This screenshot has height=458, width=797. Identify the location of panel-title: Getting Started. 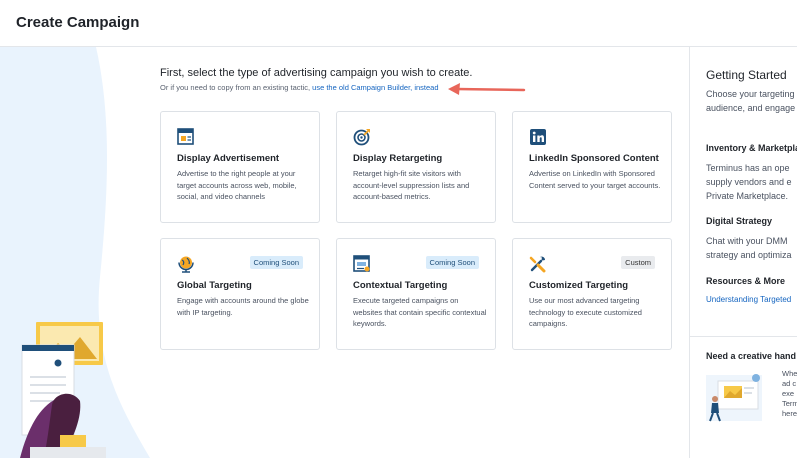
(746, 75).